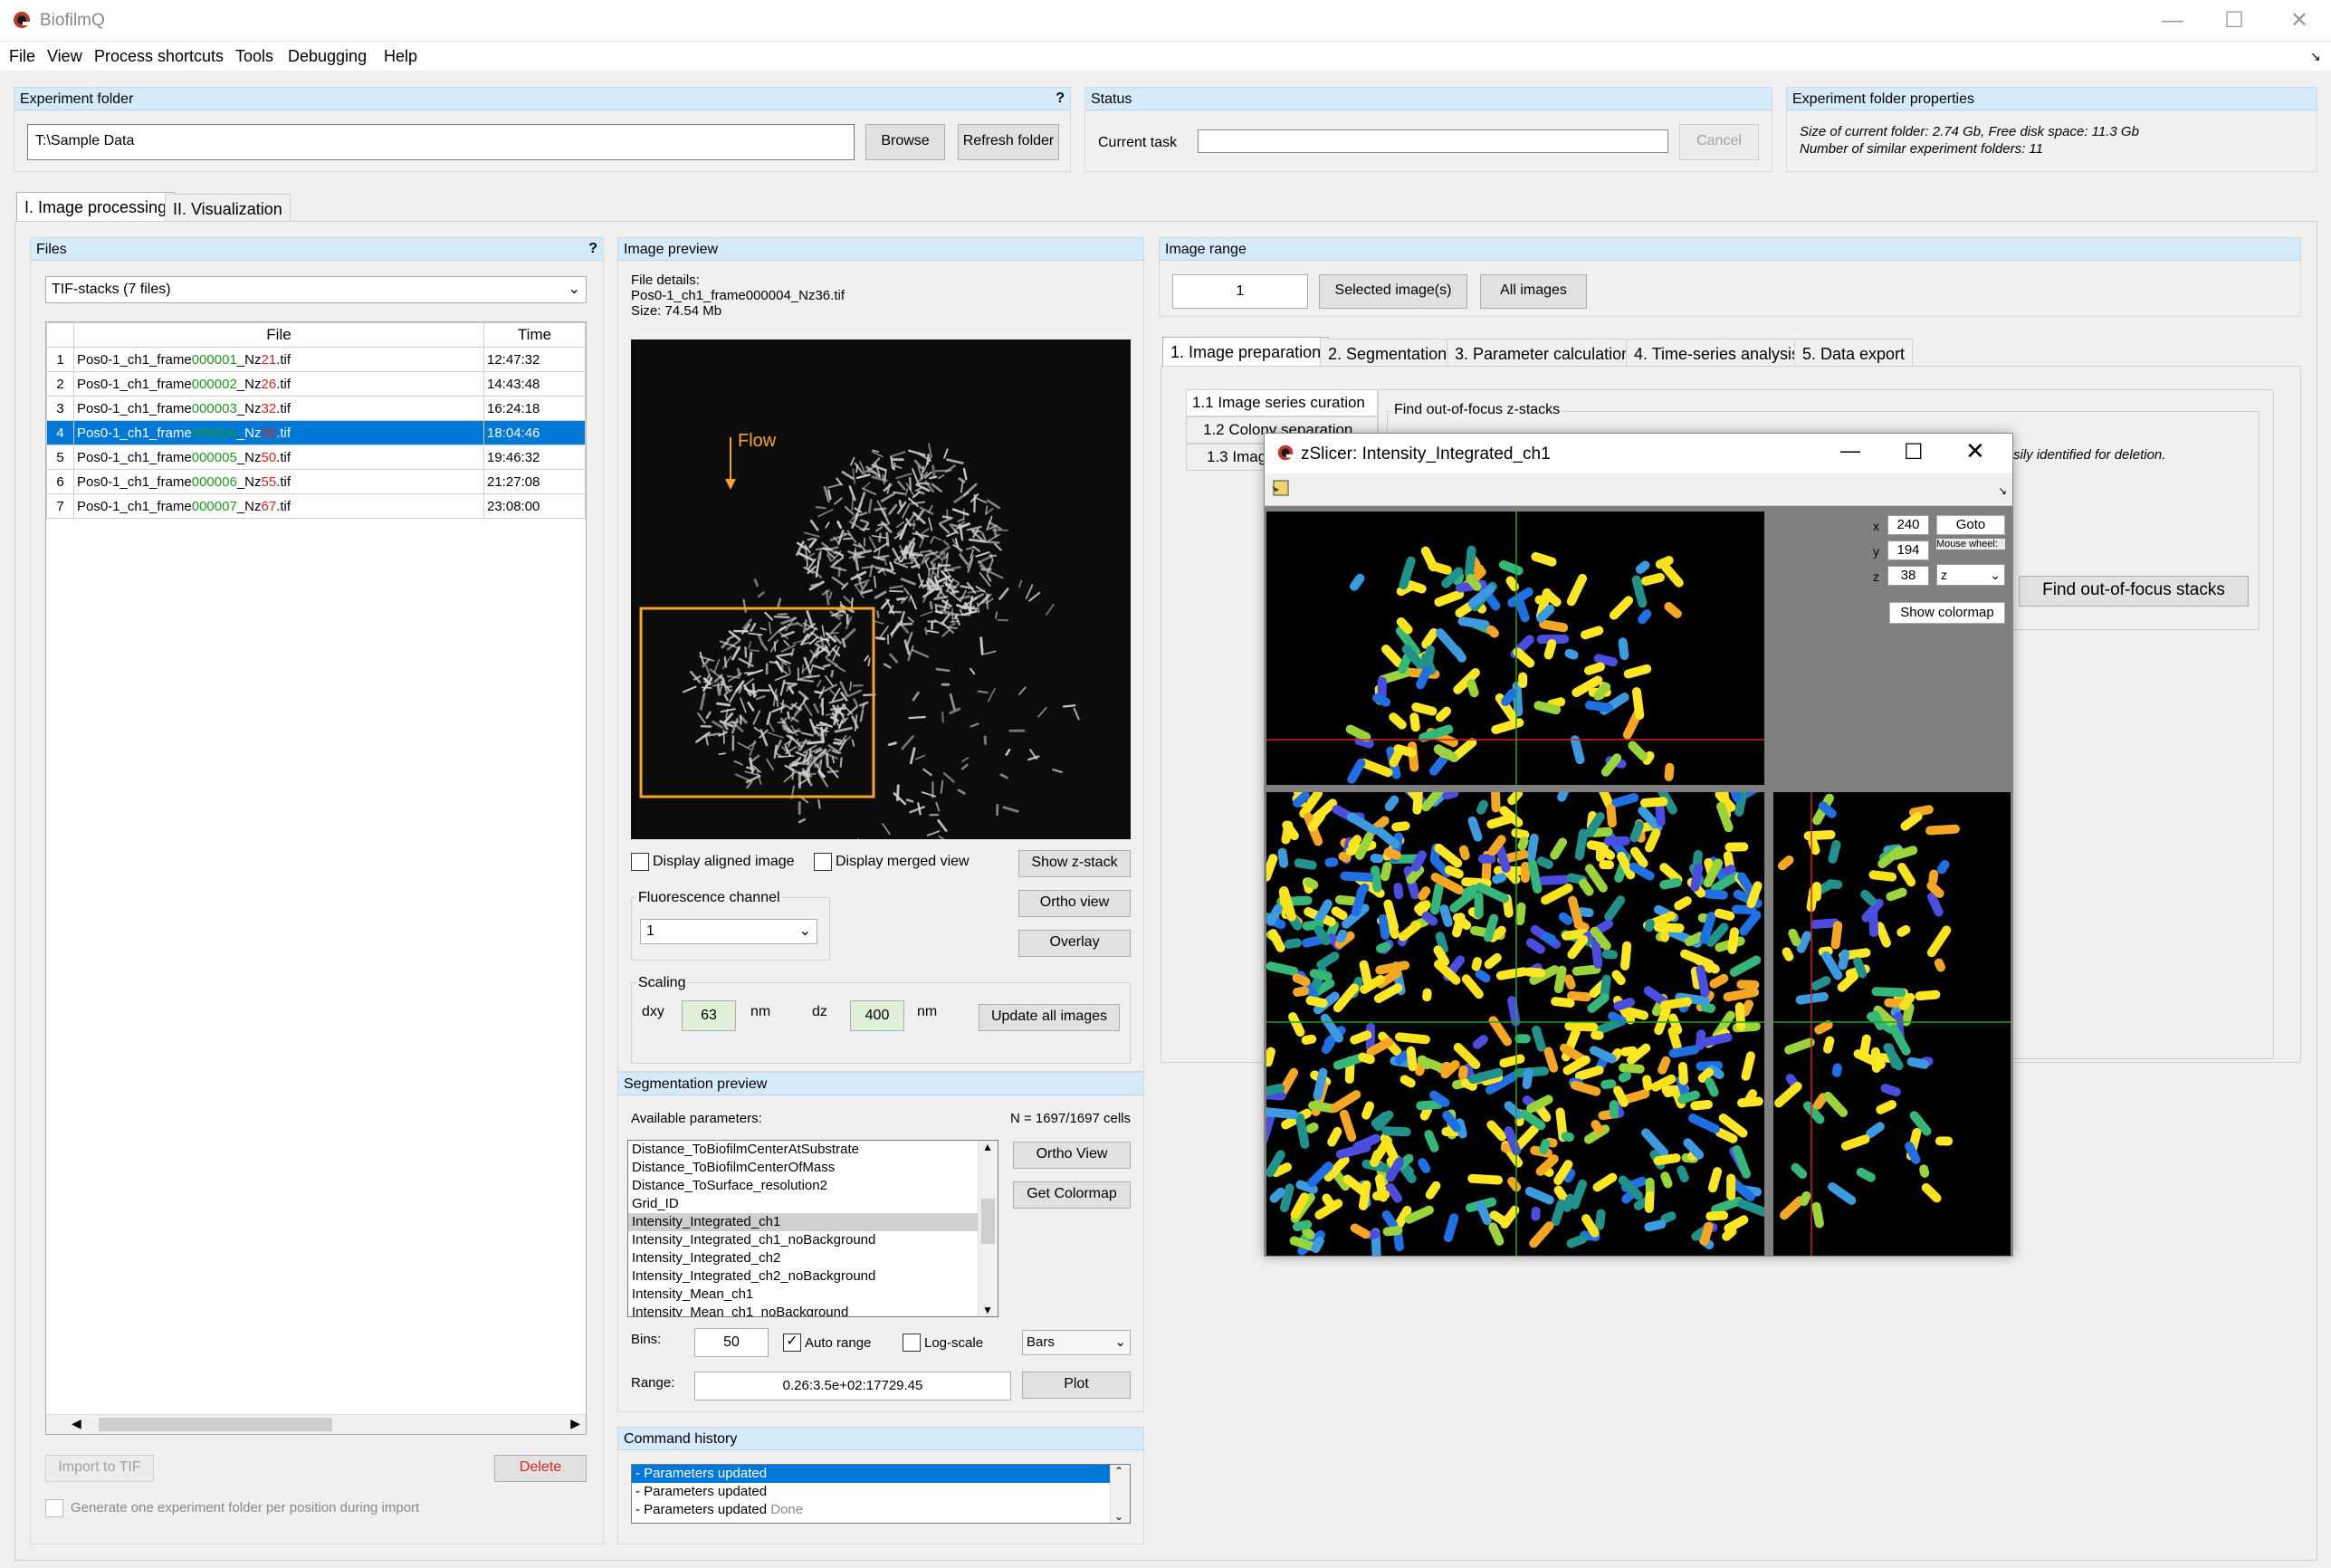  I want to click on scroll-up-icon: ⌃, so click(1118, 1471).